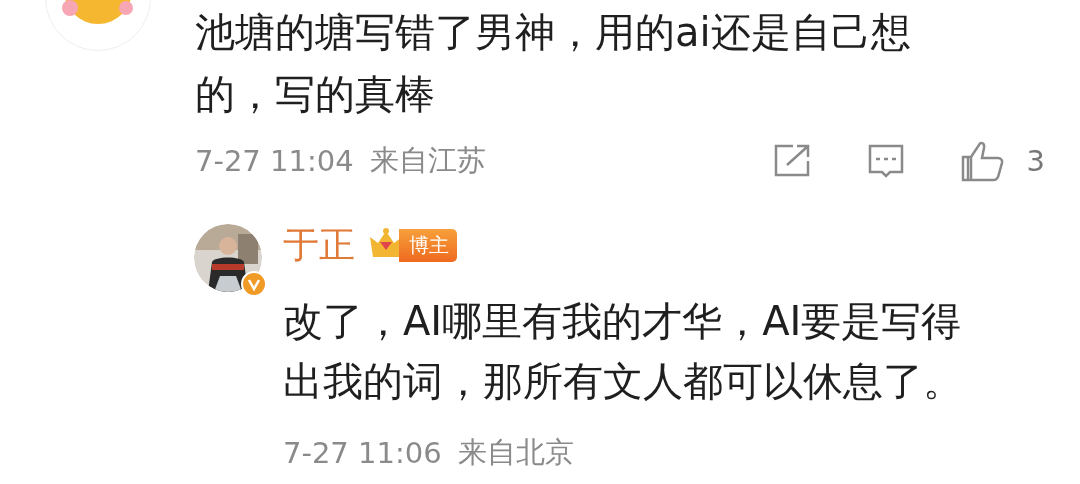  I want to click on reply-time: 7-27 11:06, so click(362, 453).